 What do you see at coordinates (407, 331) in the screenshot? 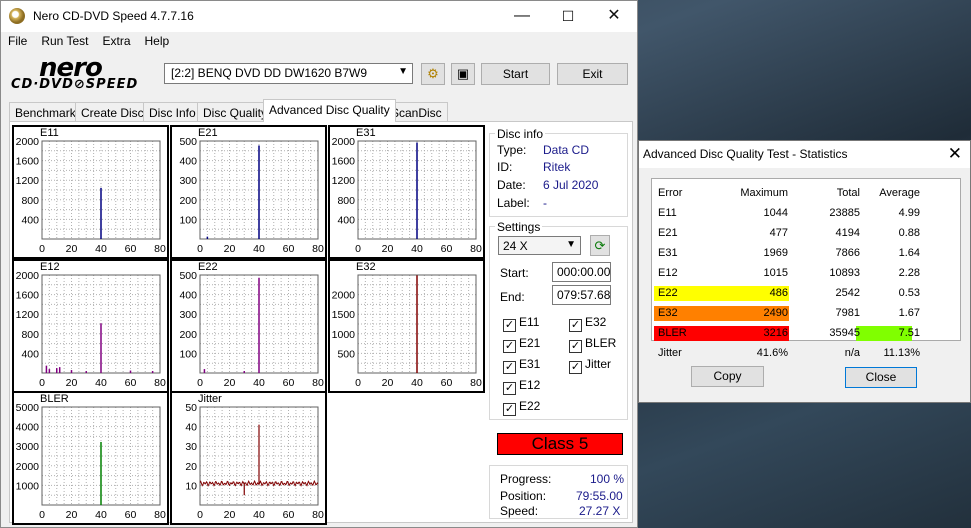
I see `chart-svg: 500 1000 1500 2000 0 20 40 60 80` at bounding box center [407, 331].